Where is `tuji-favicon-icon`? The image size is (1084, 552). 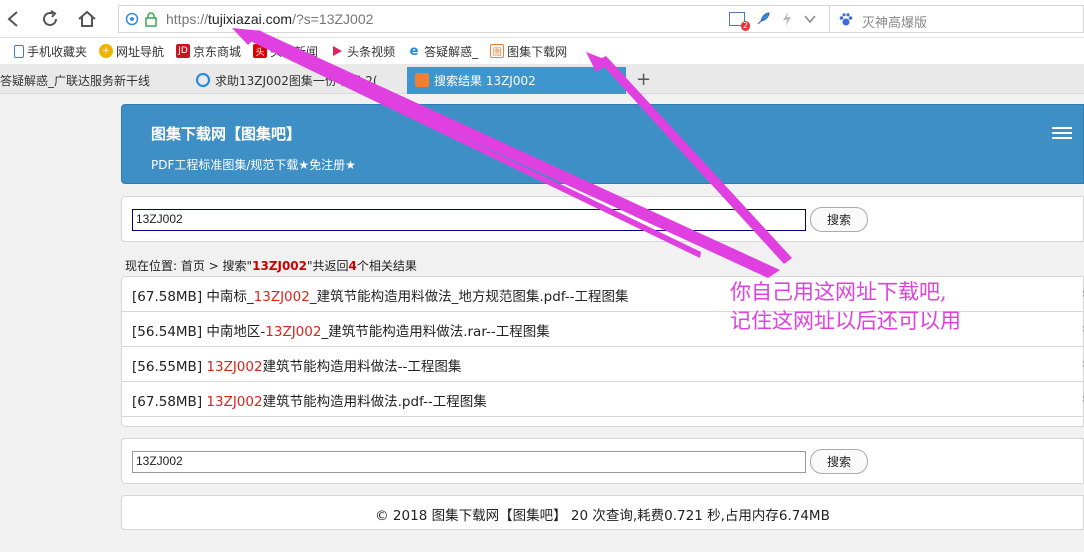 tuji-favicon-icon is located at coordinates (422, 80).